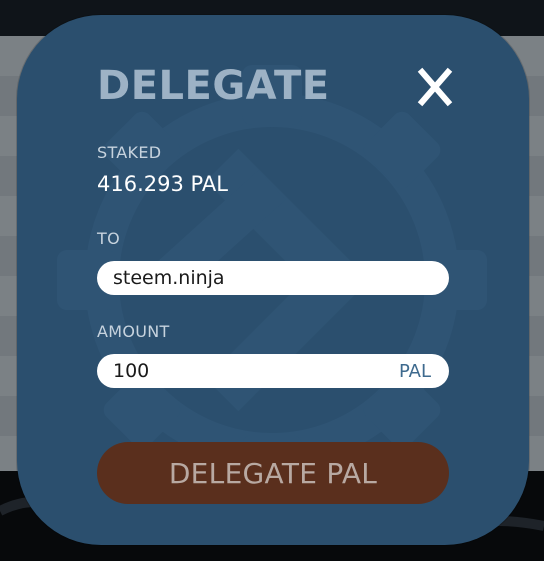 This screenshot has width=544, height=561. I want to click on close-icon, so click(435, 87).